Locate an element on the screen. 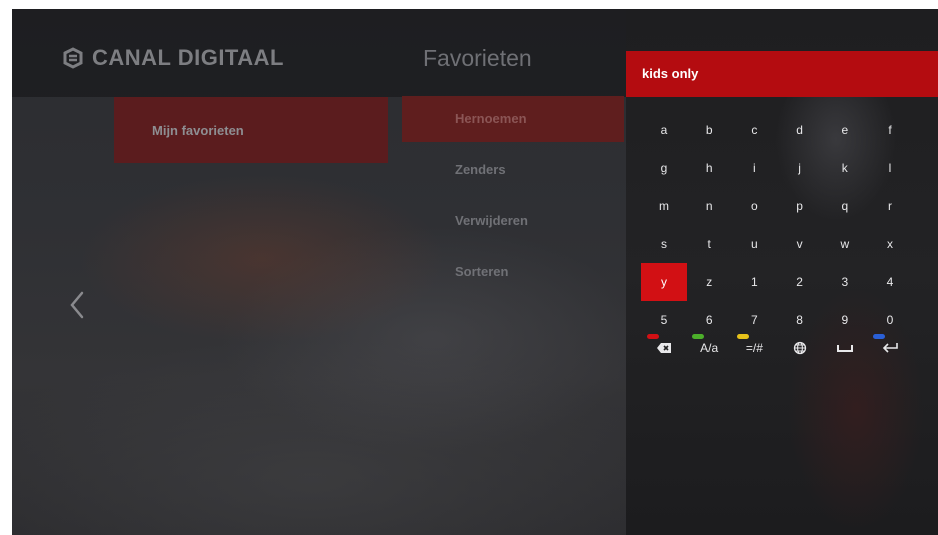 The width and height of the screenshot is (938, 535). space-key is located at coordinates (845, 346).